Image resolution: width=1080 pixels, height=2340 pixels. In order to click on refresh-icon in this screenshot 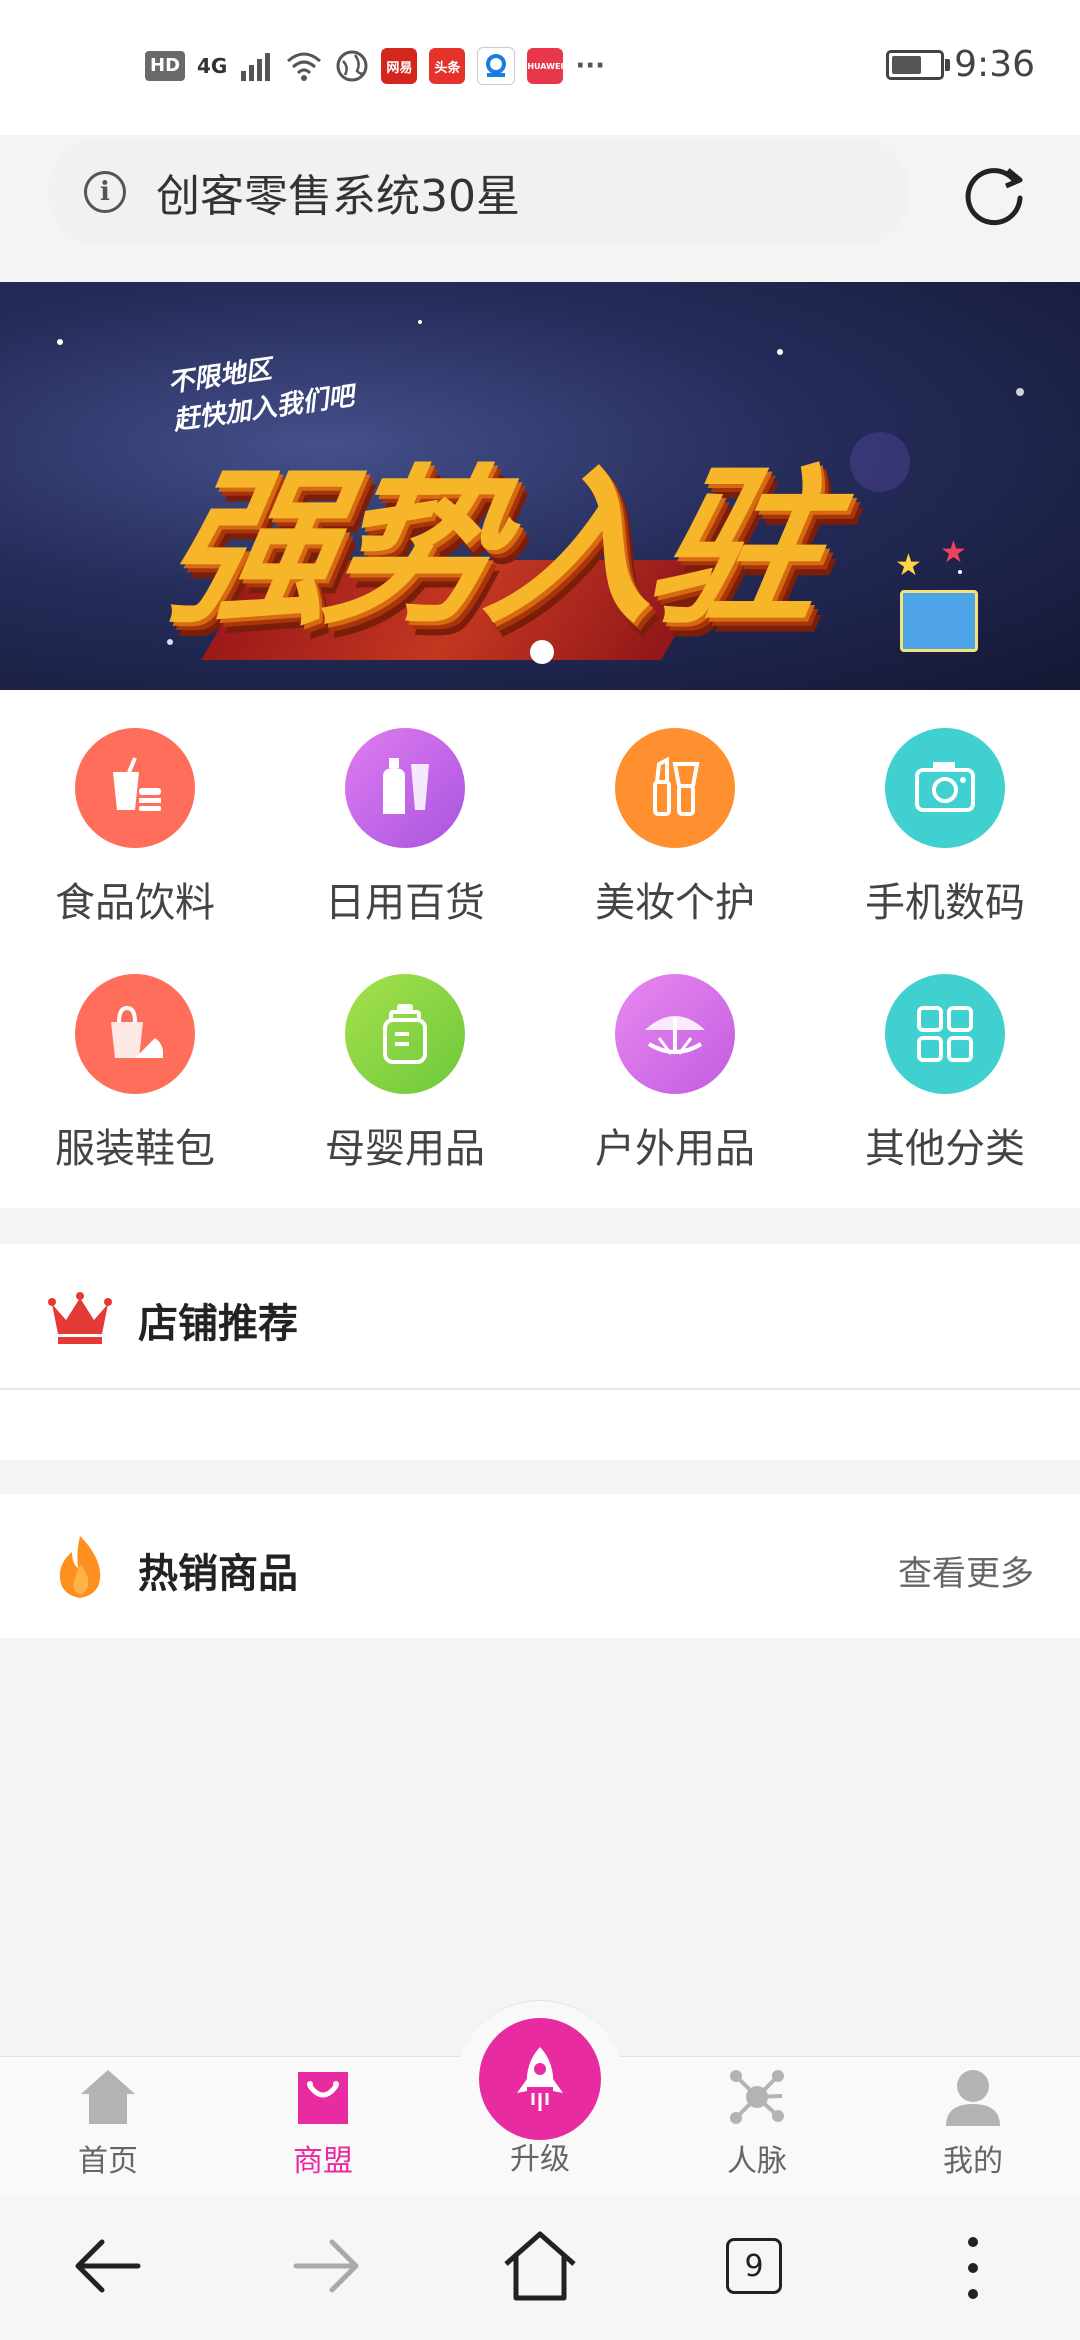, I will do `click(994, 194)`.